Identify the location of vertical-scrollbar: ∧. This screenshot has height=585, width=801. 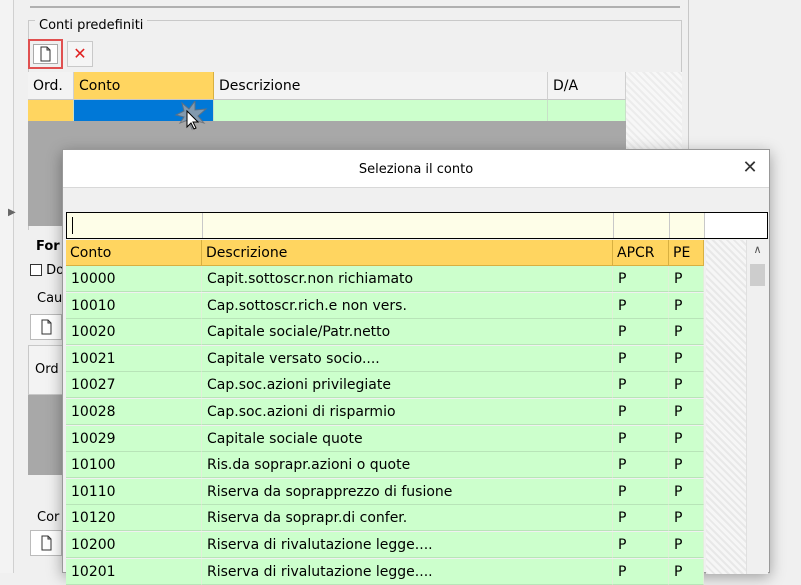
(757, 407).